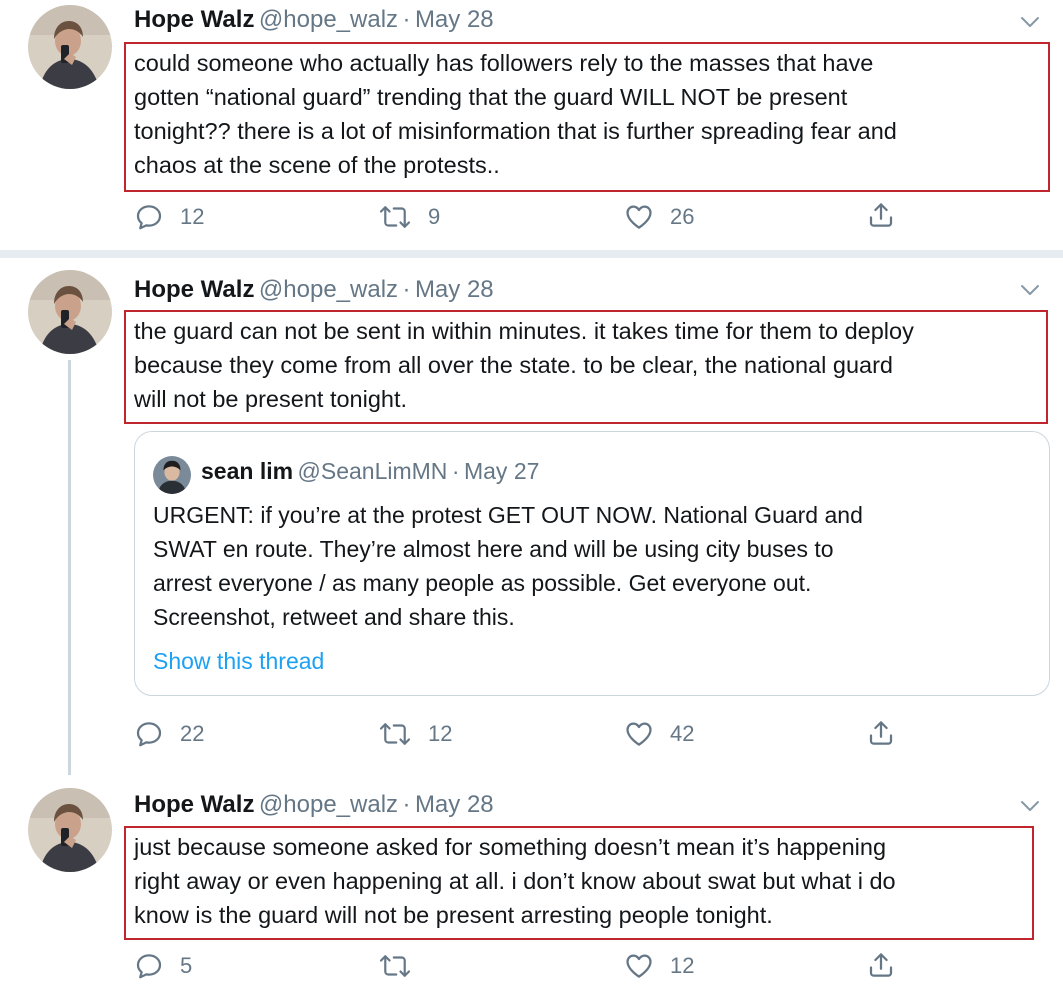 Image resolution: width=1063 pixels, height=985 pixels. What do you see at coordinates (682, 733) in the screenshot?
I see `like-count: 42` at bounding box center [682, 733].